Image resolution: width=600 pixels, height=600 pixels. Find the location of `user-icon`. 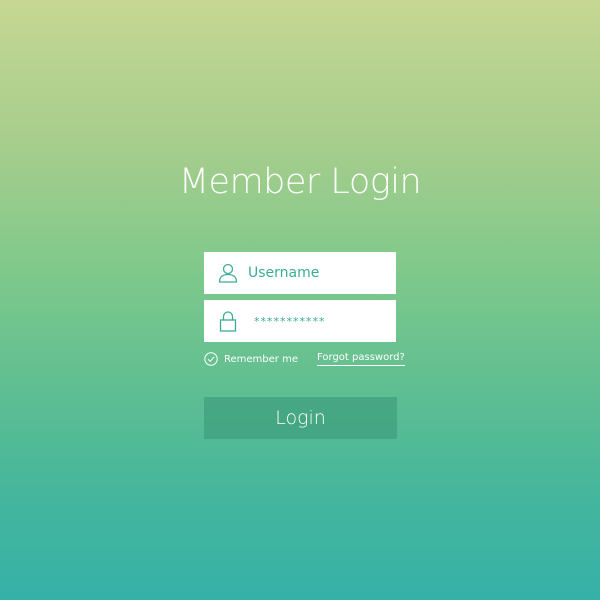

user-icon is located at coordinates (228, 273).